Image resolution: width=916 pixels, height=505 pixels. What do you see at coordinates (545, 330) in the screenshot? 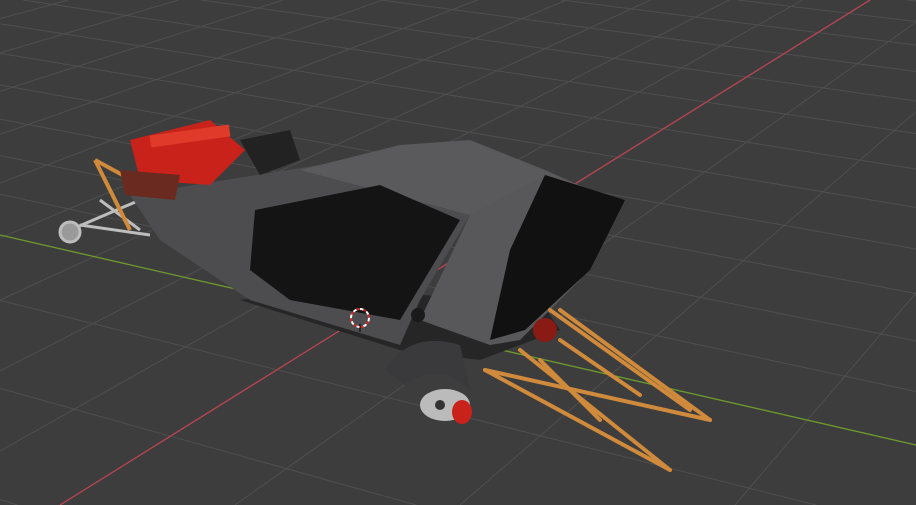
I see `rear-hub` at bounding box center [545, 330].